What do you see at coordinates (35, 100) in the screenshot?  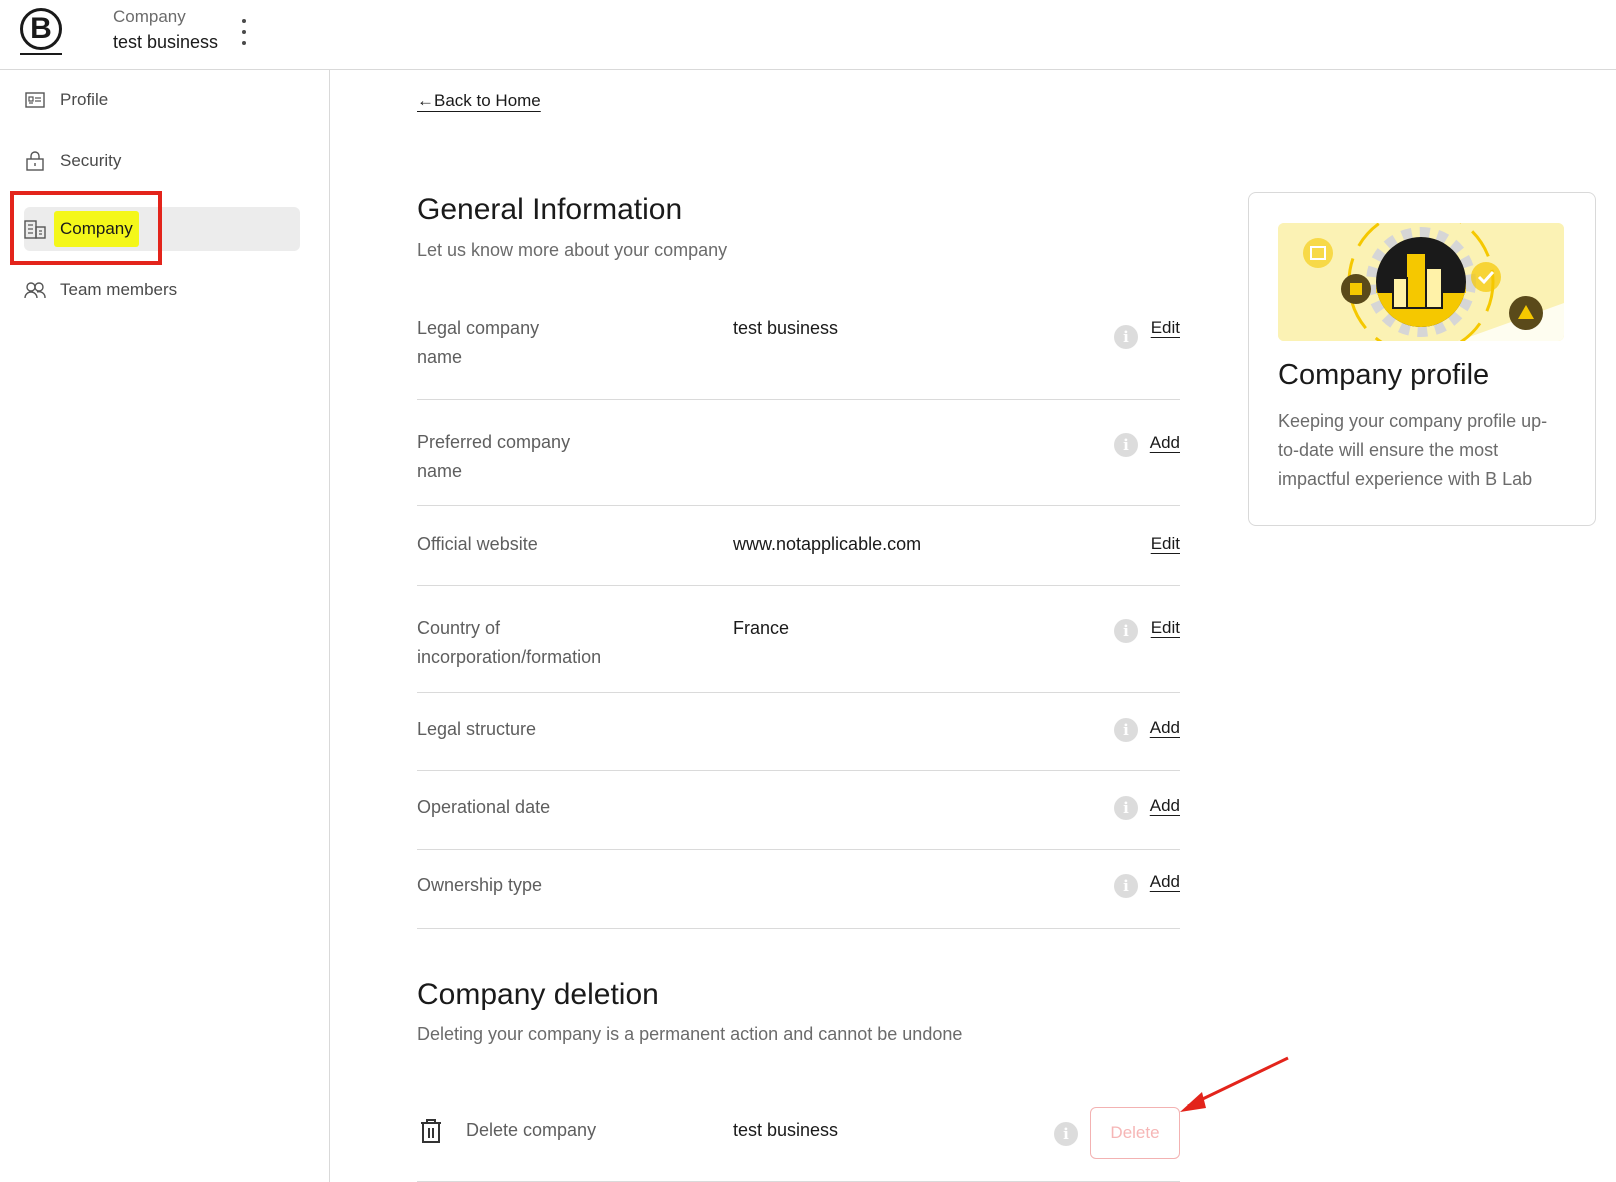 I see `id-card-icon` at bounding box center [35, 100].